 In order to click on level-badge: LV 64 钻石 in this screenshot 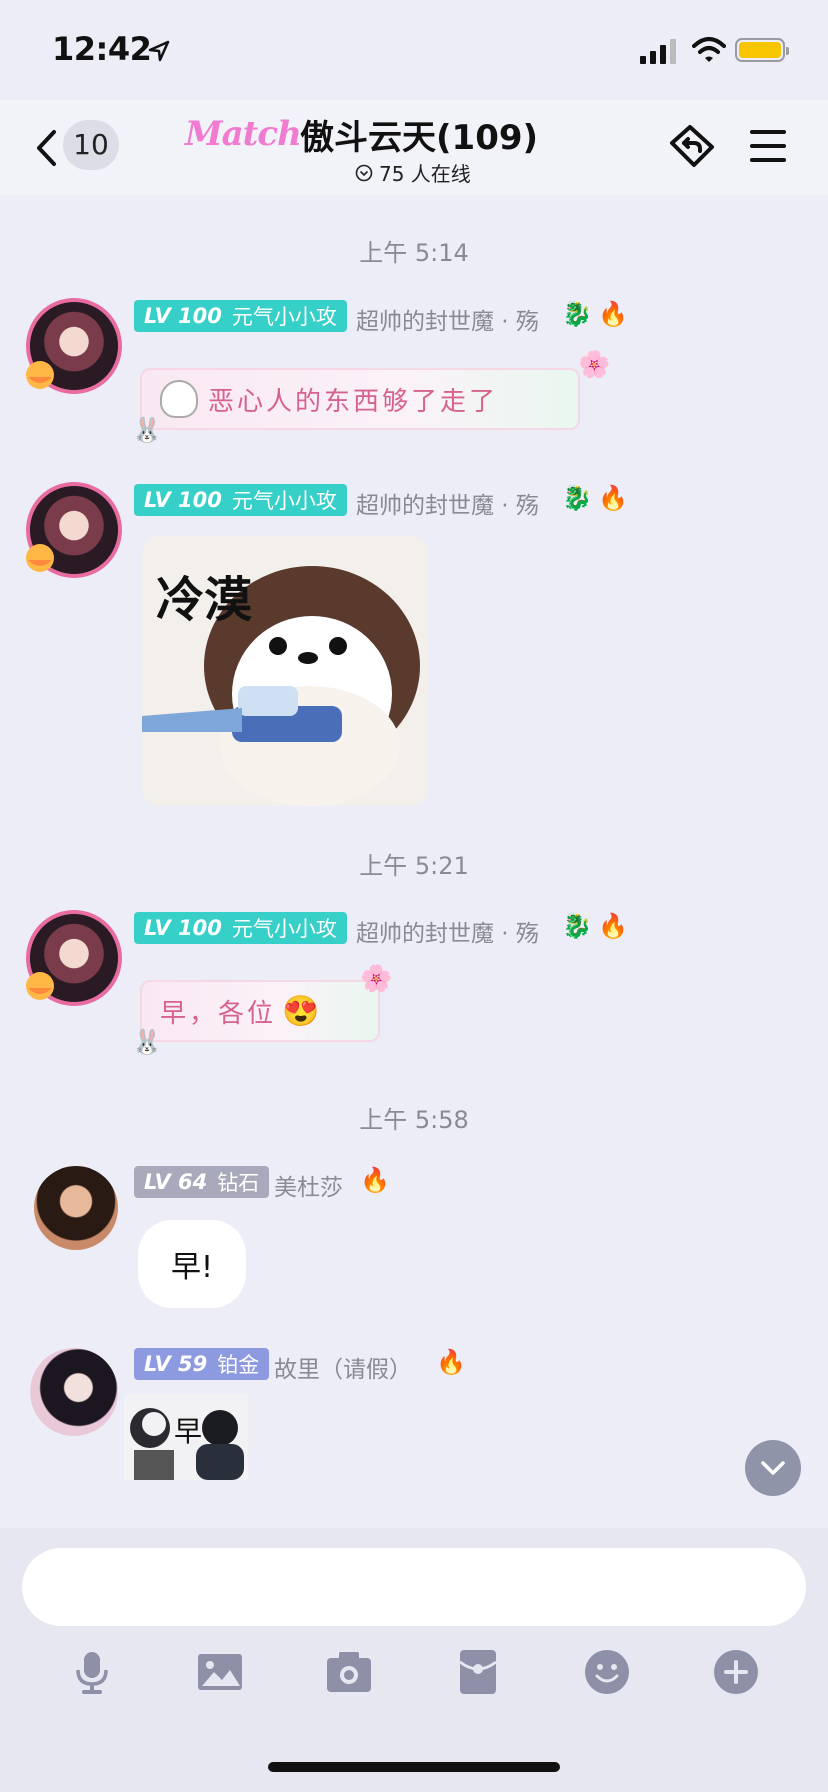, I will do `click(202, 1182)`.